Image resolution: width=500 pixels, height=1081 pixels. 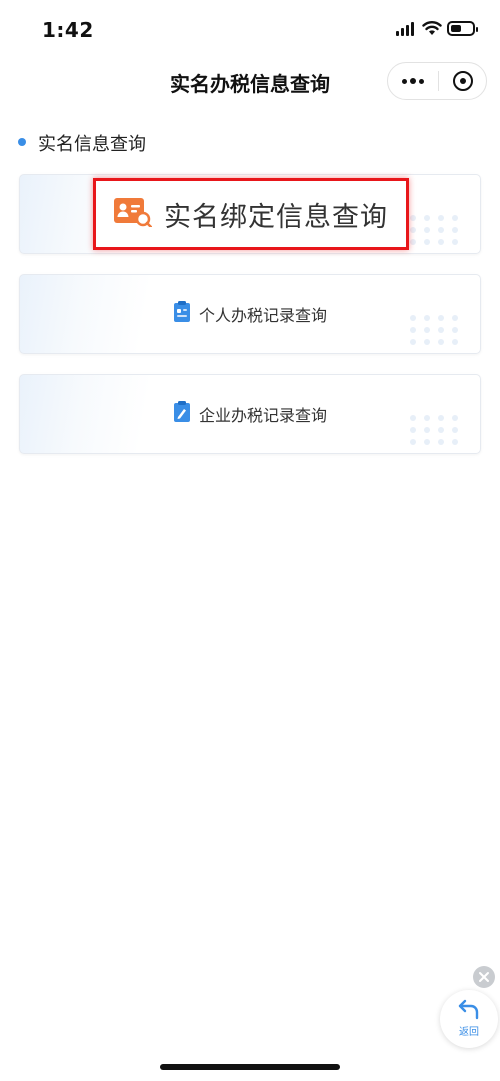 I want to click on battery-icon, so click(x=462, y=28).